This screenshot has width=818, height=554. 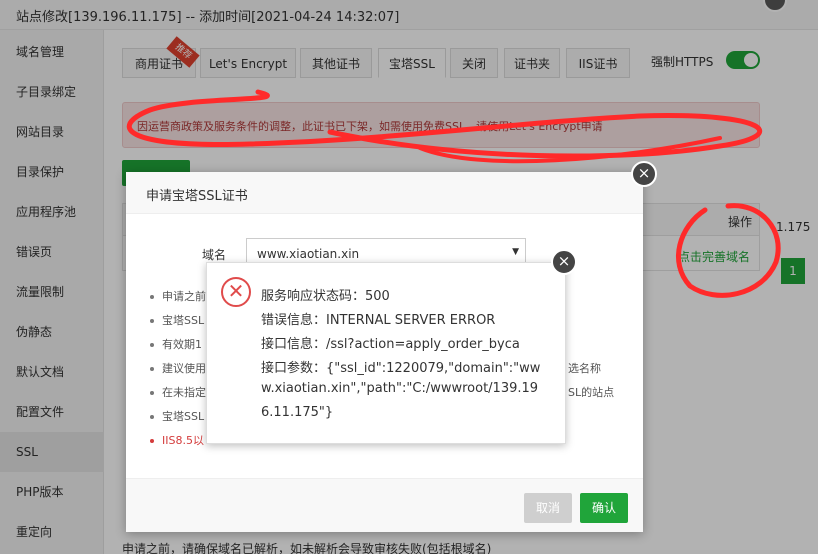 What do you see at coordinates (236, 292) in the screenshot?
I see `error-x-icon: ✕` at bounding box center [236, 292].